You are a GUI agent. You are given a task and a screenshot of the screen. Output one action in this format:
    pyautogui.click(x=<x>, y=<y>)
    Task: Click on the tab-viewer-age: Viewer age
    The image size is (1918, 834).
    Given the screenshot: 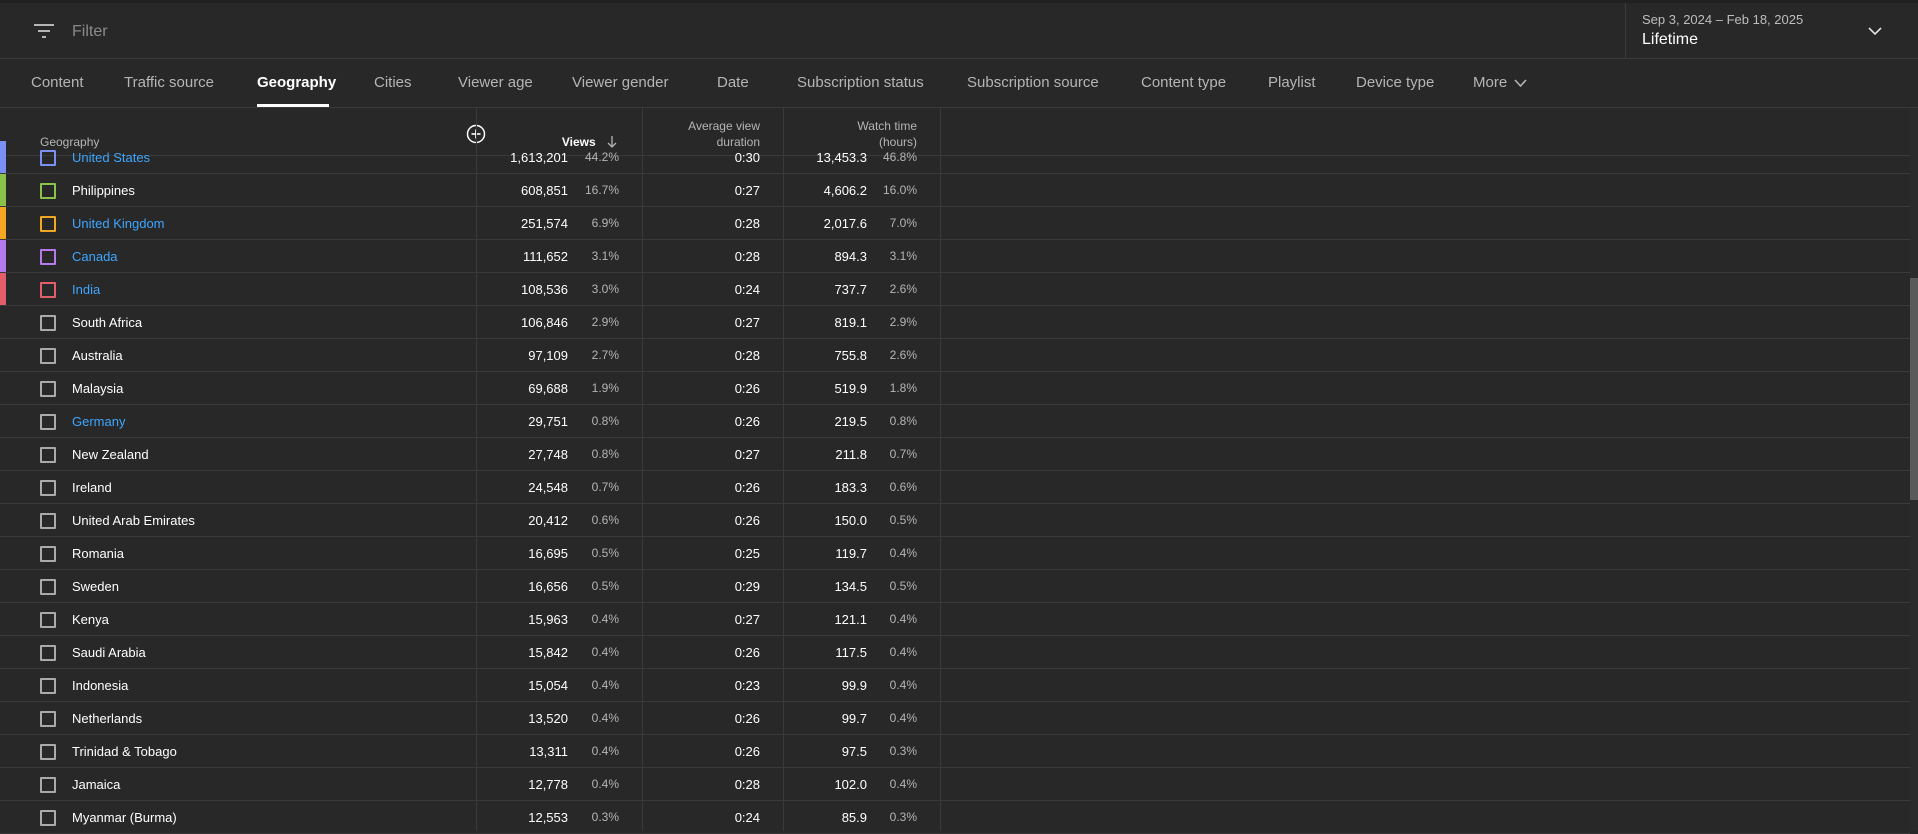 What is the action you would take?
    pyautogui.click(x=495, y=82)
    